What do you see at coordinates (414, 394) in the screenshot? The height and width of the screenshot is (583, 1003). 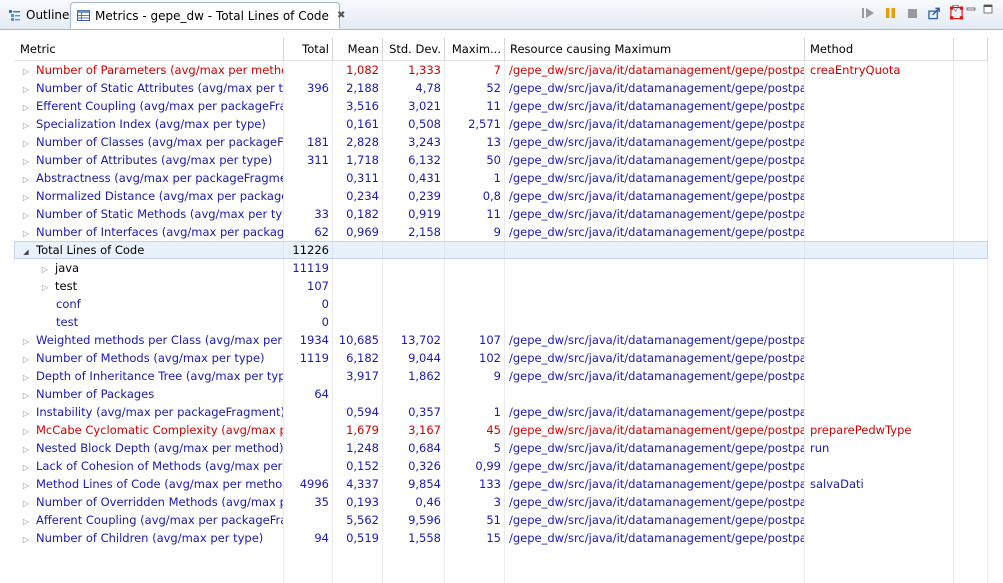 I see `cell-std-dev` at bounding box center [414, 394].